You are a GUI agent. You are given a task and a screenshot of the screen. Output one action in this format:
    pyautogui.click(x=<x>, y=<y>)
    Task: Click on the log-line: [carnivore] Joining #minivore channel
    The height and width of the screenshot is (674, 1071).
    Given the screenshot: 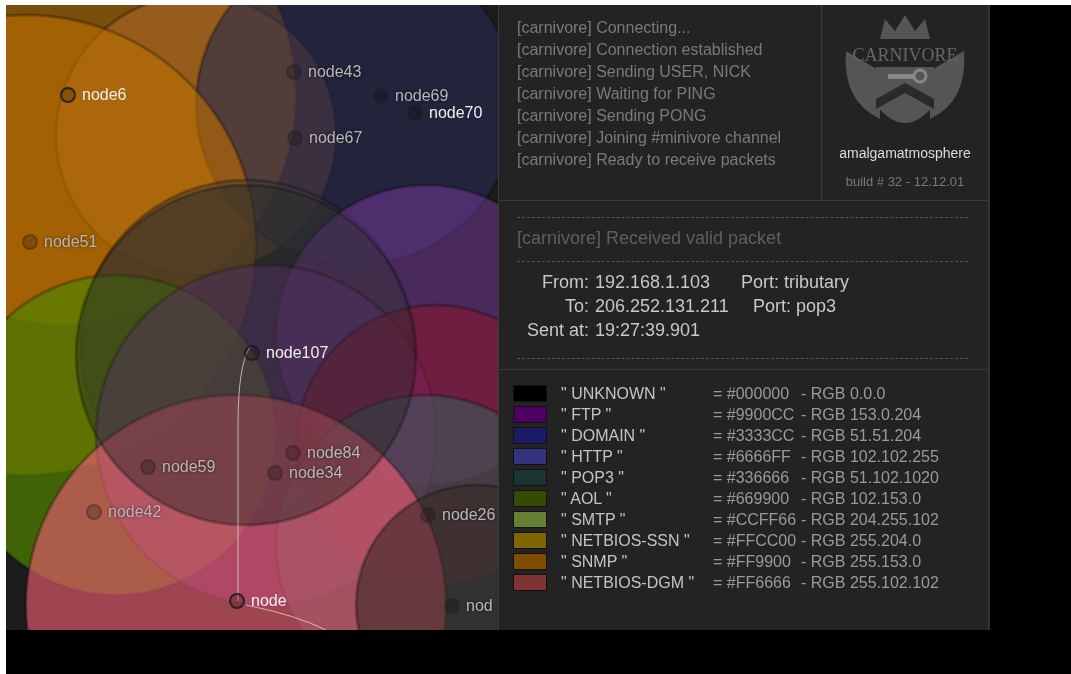 What is the action you would take?
    pyautogui.click(x=650, y=138)
    